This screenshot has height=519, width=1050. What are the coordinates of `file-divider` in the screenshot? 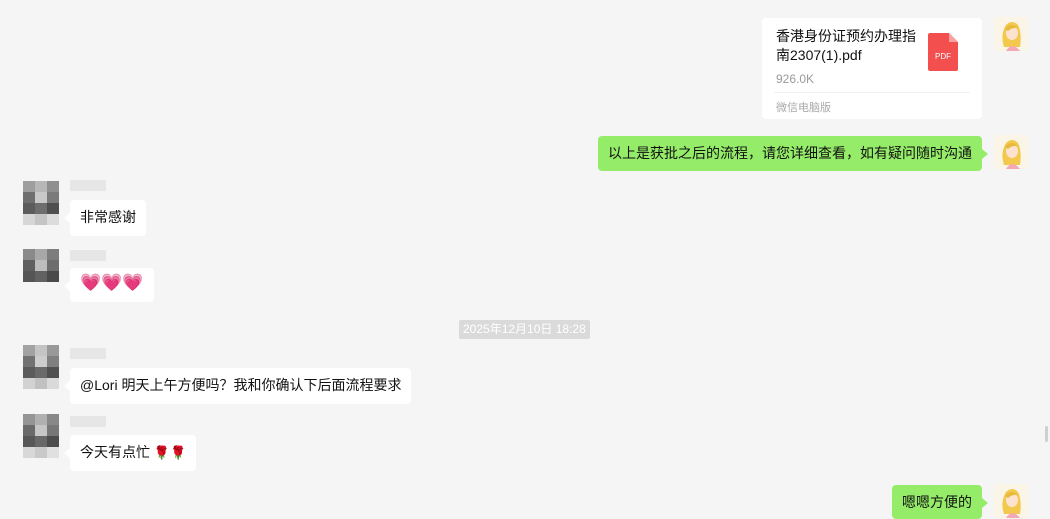 It's located at (872, 92).